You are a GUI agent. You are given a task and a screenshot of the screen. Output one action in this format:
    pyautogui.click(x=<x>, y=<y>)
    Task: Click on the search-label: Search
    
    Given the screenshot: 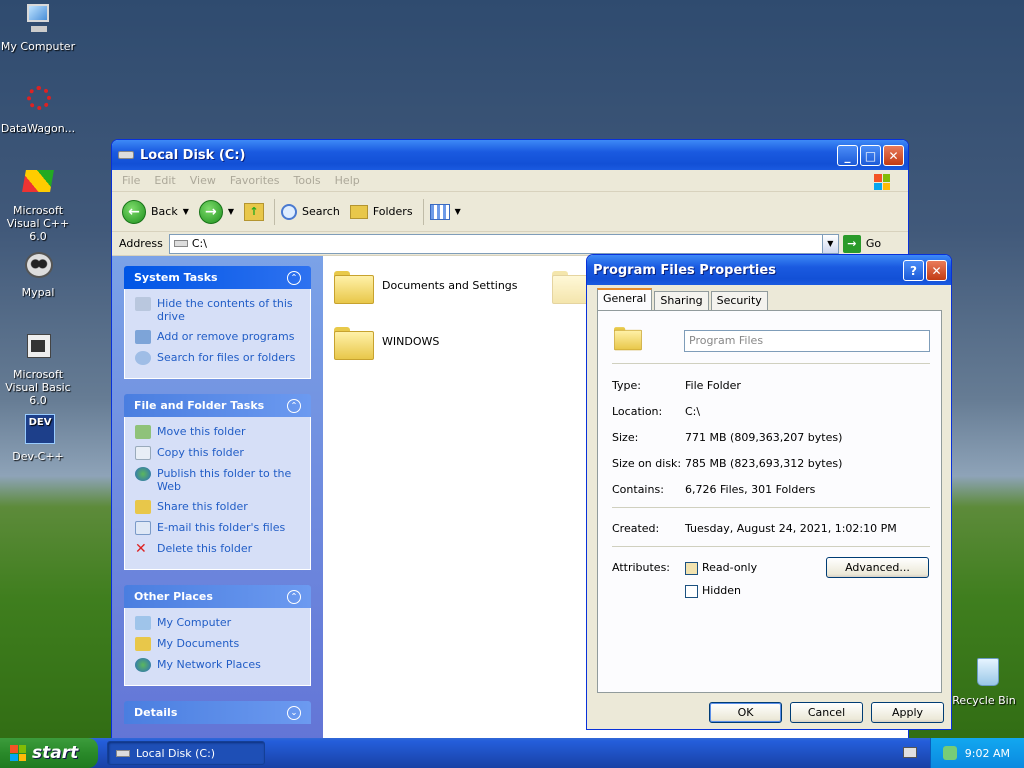 What is the action you would take?
    pyautogui.click(x=321, y=211)
    